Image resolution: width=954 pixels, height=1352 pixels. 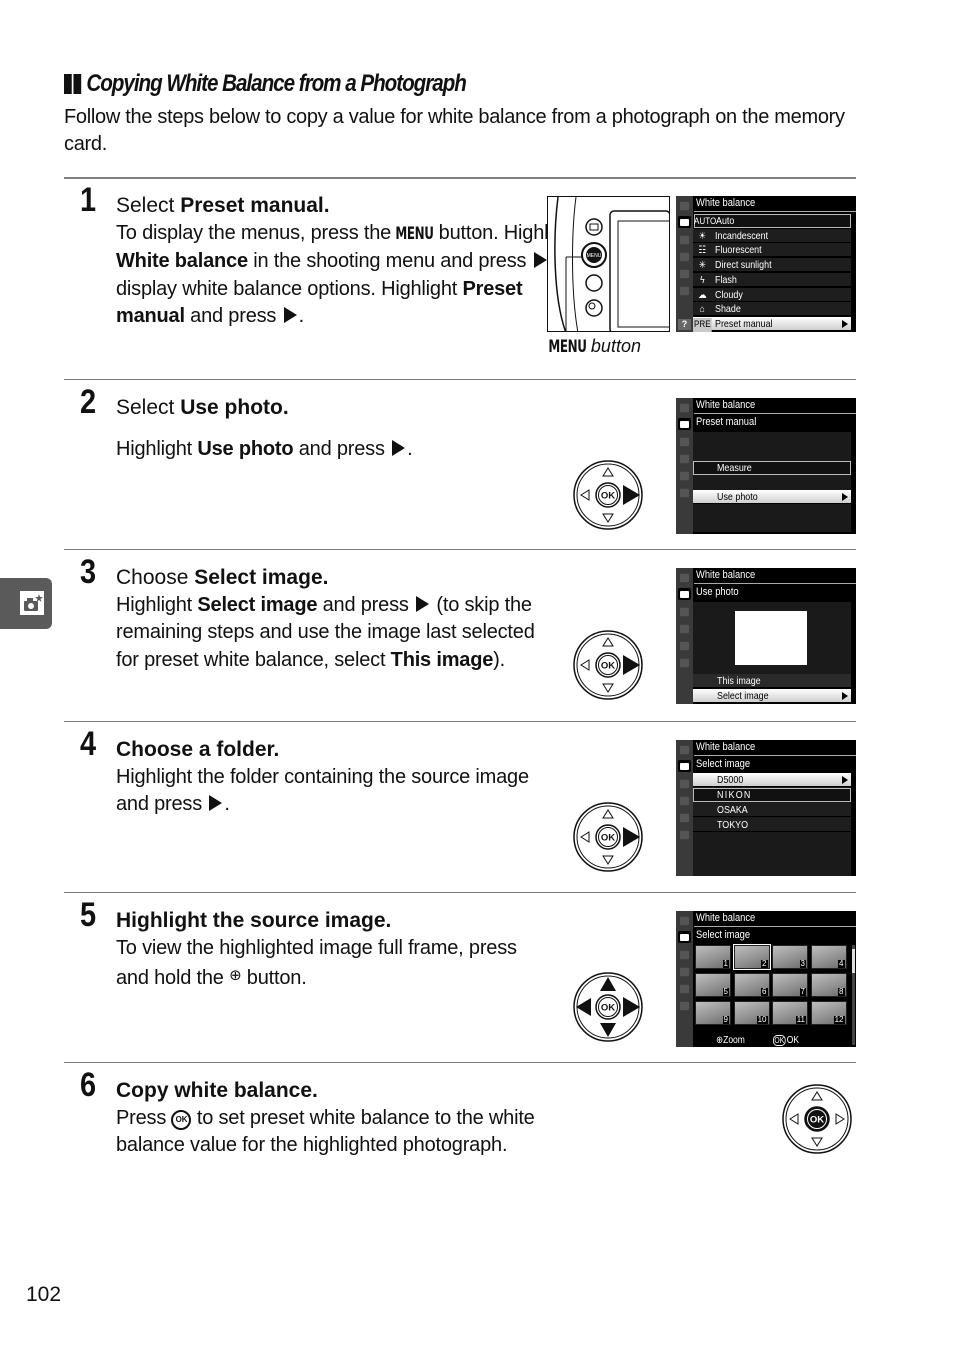 What do you see at coordinates (772, 468) in the screenshot?
I see `menu-item-measure: Measure` at bounding box center [772, 468].